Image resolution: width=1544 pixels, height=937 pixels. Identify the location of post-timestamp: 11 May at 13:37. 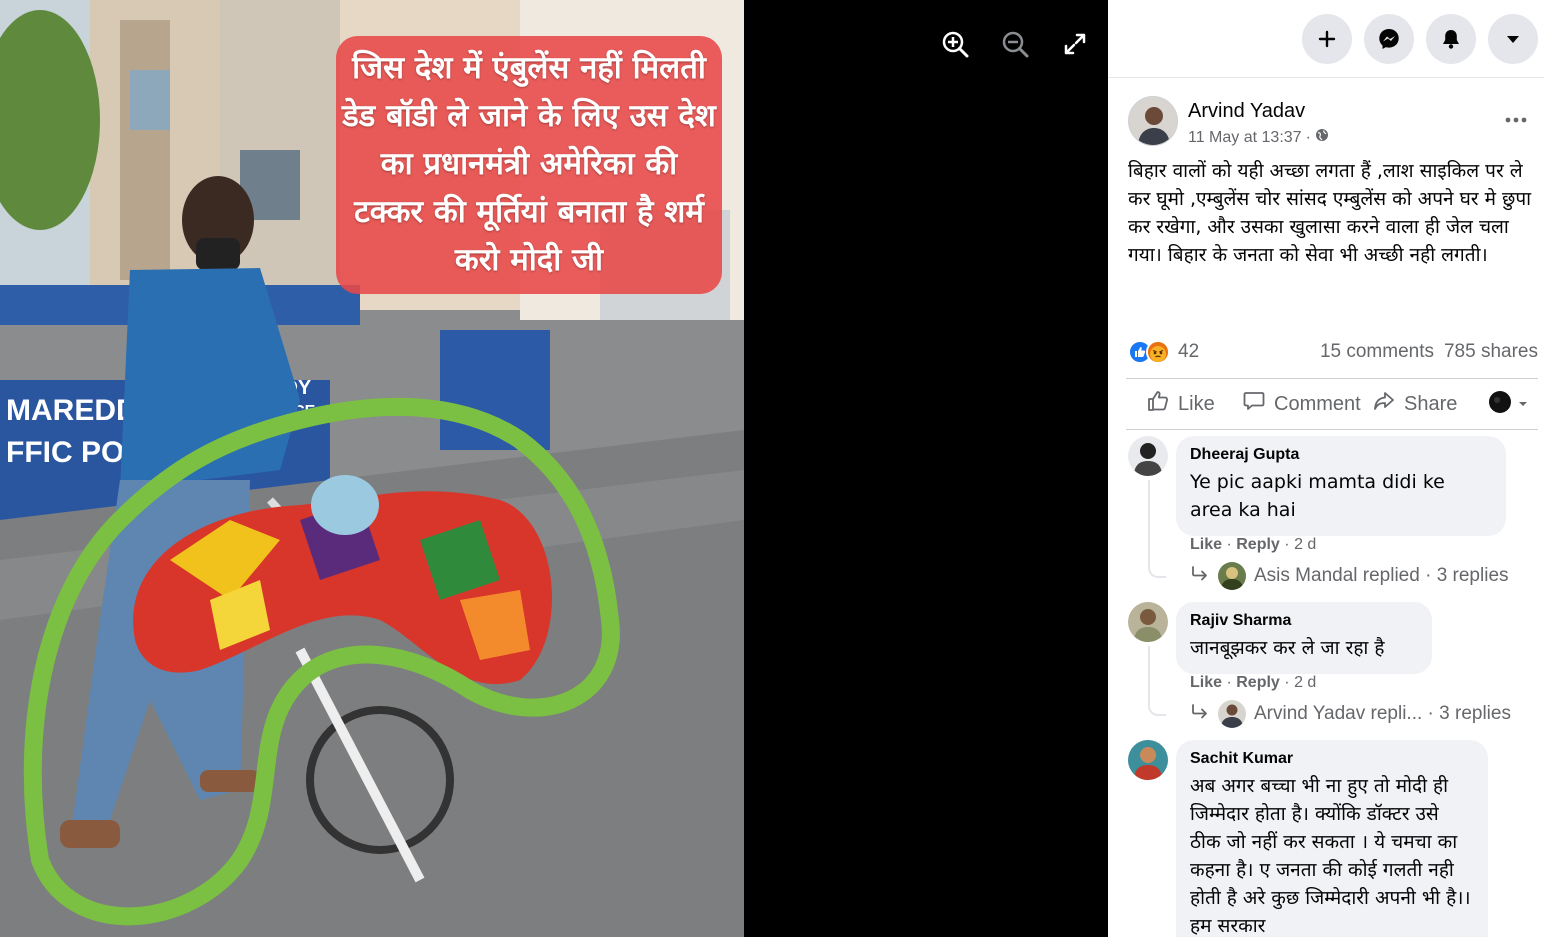
(1245, 138).